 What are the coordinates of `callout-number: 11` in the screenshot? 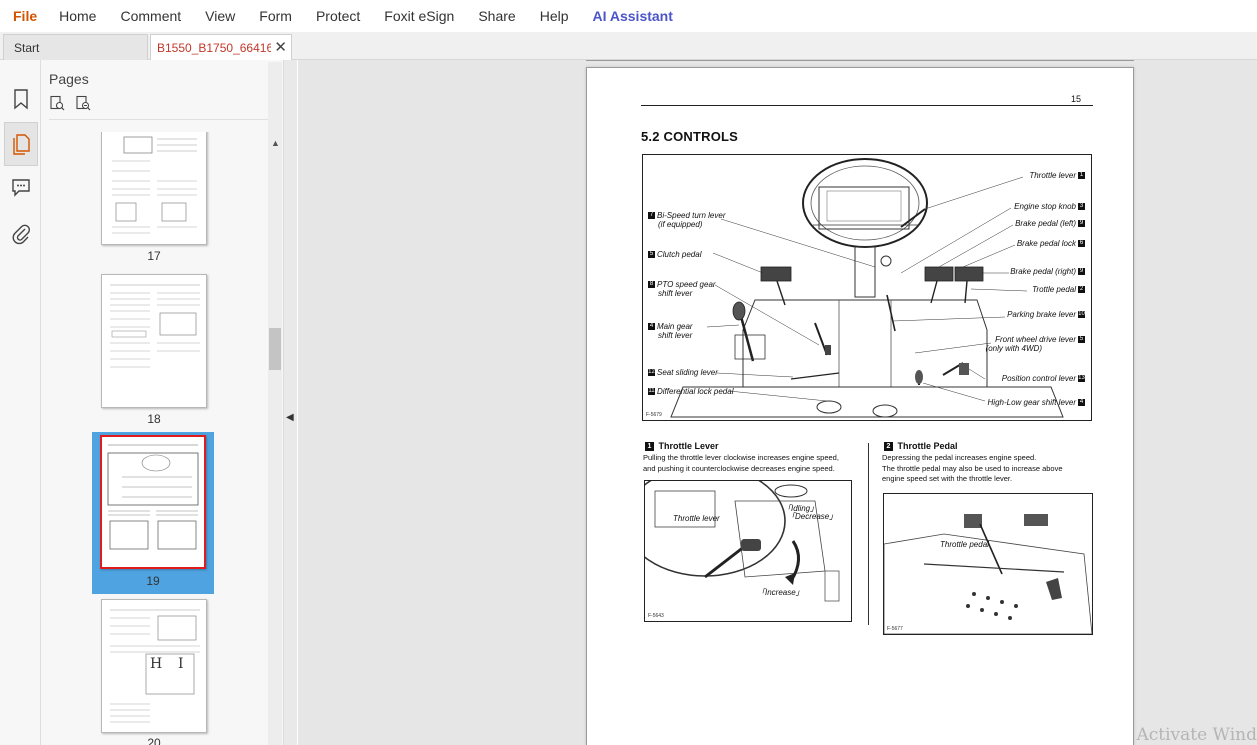 It's located at (651, 392).